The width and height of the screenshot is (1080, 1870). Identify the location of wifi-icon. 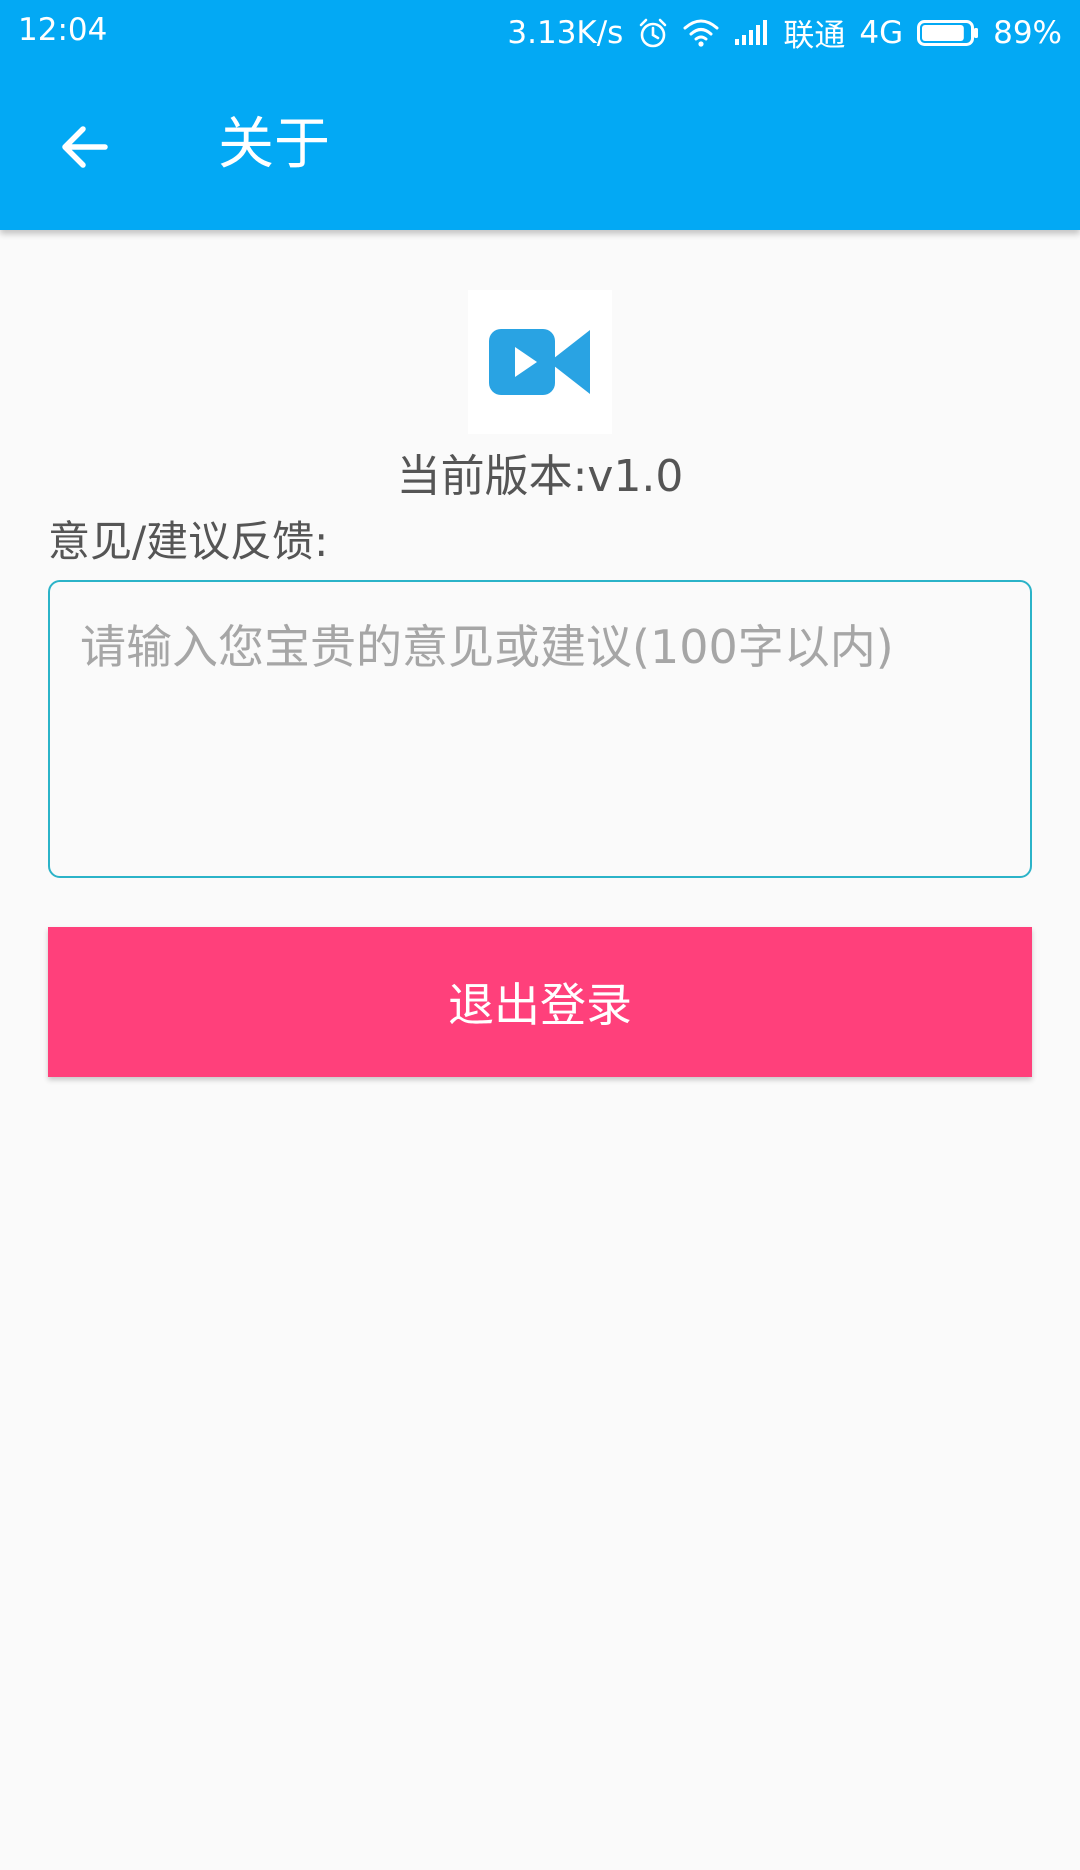
(701, 33).